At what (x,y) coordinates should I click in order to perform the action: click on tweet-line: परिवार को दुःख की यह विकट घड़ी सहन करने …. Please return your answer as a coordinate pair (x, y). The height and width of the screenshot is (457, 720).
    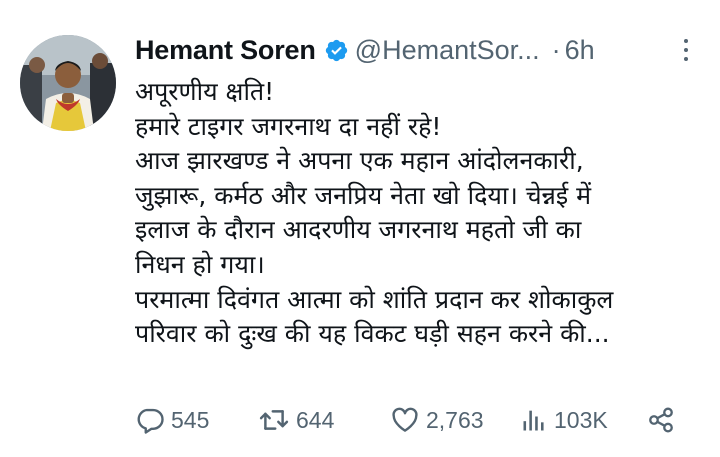
    Looking at the image, I should click on (372, 334).